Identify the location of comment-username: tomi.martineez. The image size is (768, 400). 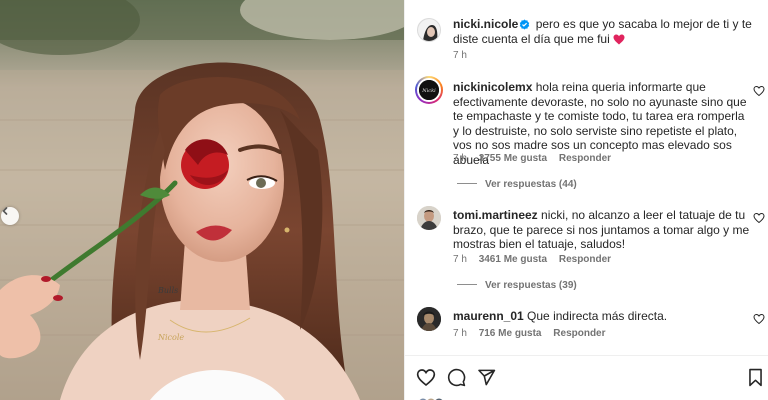
(495, 215).